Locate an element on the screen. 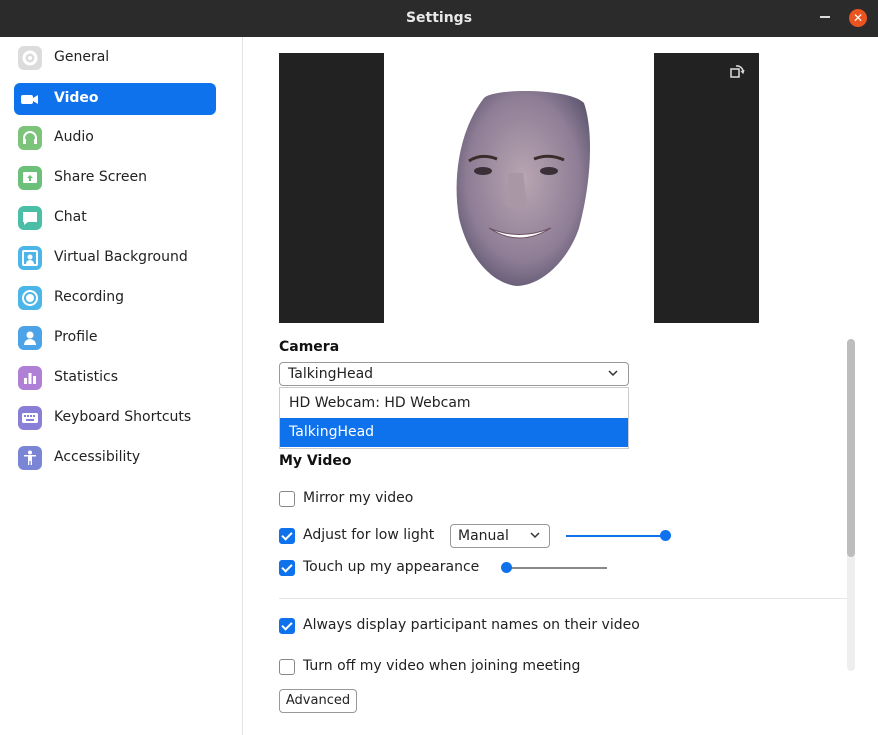  touch-up-slider-track is located at coordinates (557, 568).